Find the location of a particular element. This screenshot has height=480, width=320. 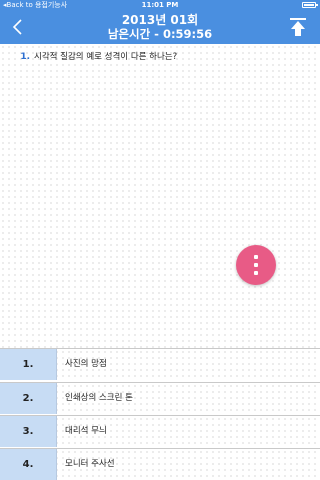

answer-number: 4. is located at coordinates (28, 464).